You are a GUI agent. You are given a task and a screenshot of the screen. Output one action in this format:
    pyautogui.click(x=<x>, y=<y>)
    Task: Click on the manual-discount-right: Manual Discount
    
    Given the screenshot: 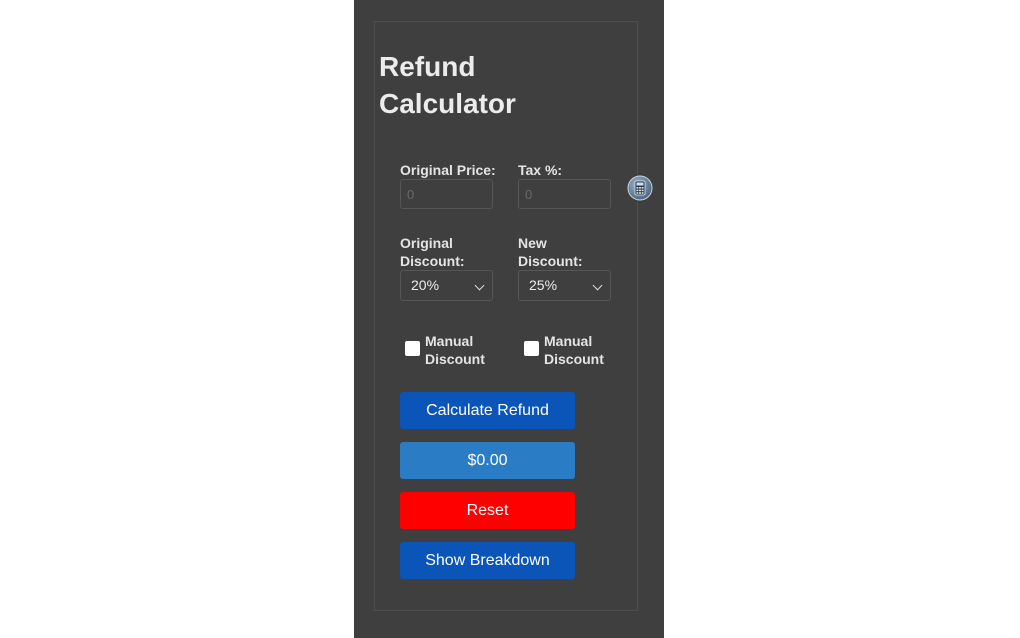 What is the action you would take?
    pyautogui.click(x=574, y=350)
    